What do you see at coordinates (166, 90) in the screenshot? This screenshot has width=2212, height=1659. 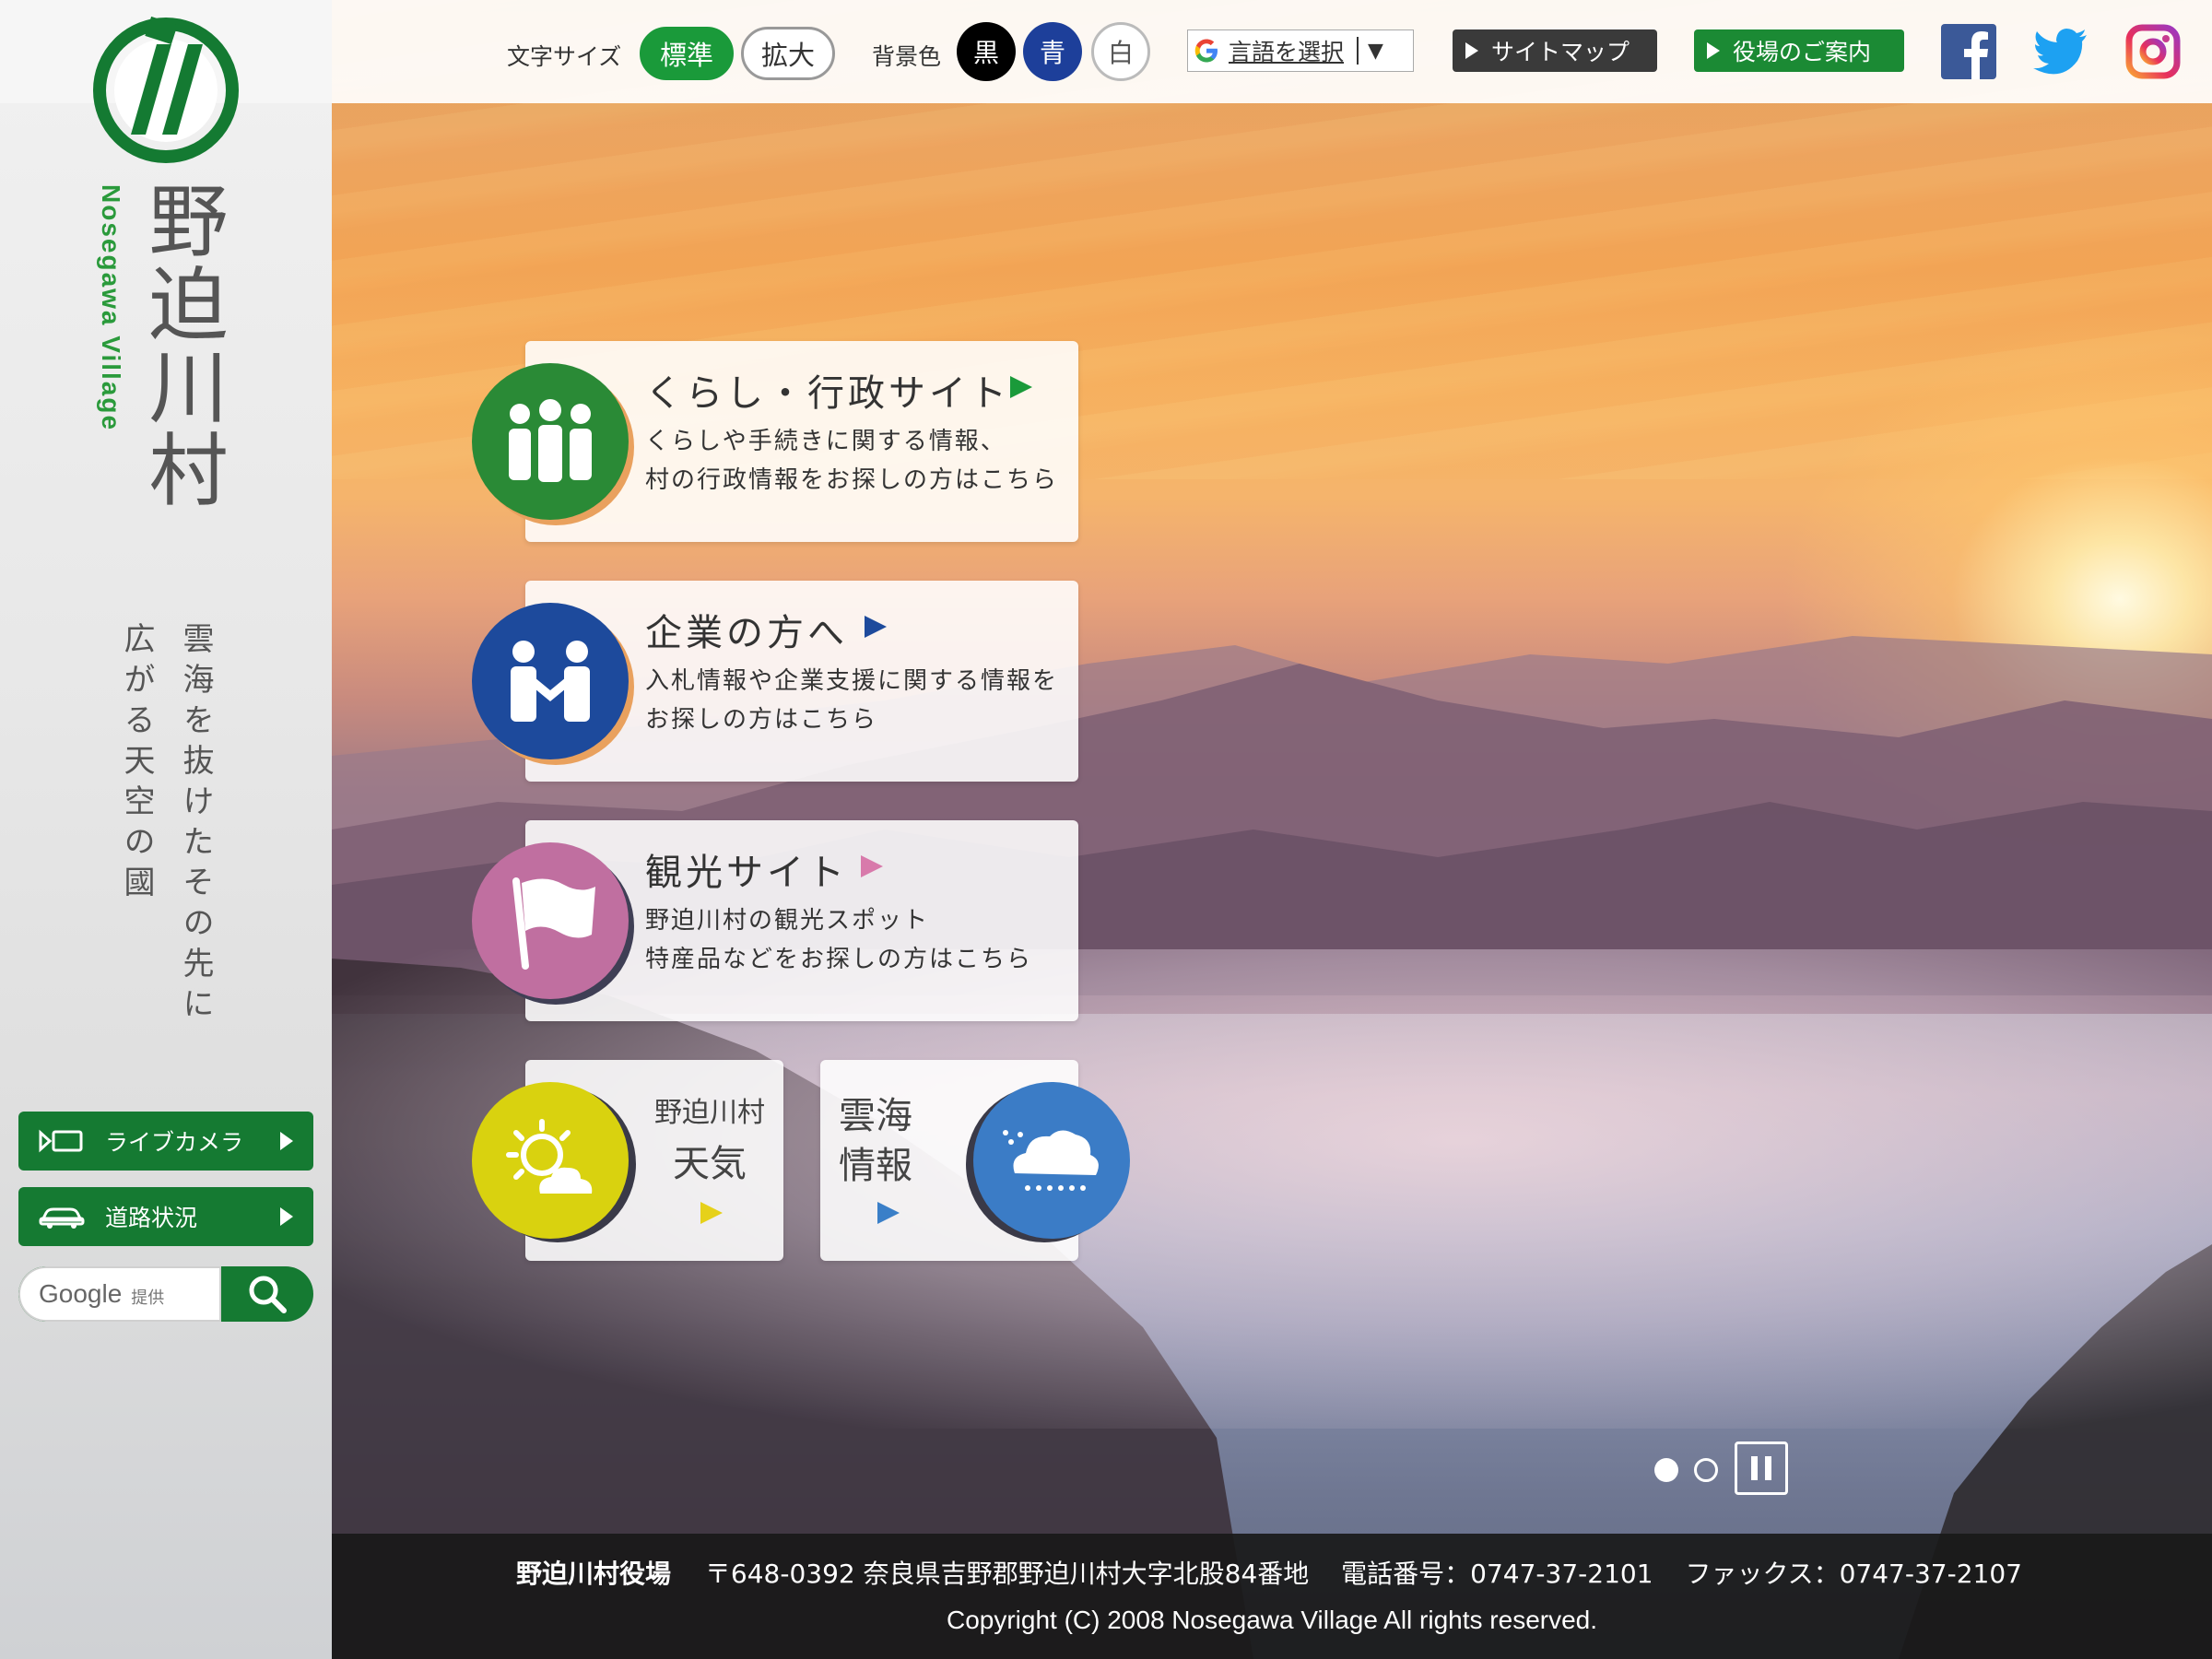 I see `village-logo` at bounding box center [166, 90].